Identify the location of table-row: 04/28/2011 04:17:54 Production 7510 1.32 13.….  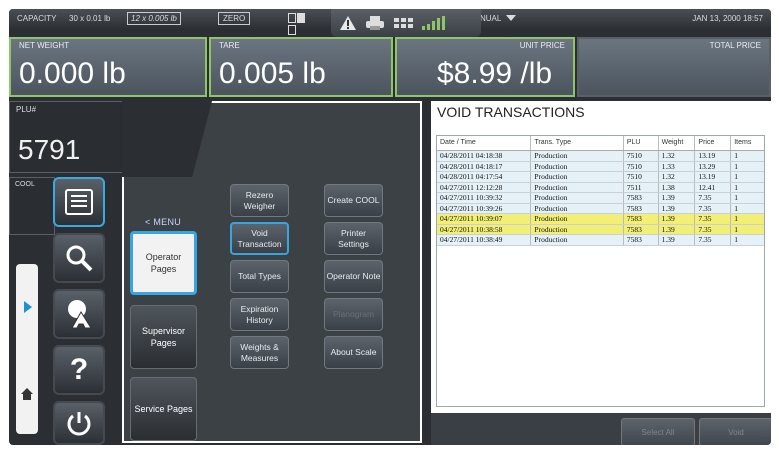
(600, 177).